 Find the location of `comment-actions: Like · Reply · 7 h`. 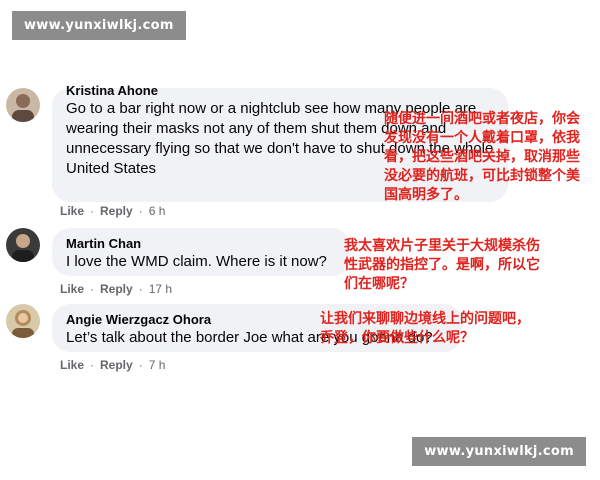

comment-actions: Like · Reply · 7 h is located at coordinates (112, 365).